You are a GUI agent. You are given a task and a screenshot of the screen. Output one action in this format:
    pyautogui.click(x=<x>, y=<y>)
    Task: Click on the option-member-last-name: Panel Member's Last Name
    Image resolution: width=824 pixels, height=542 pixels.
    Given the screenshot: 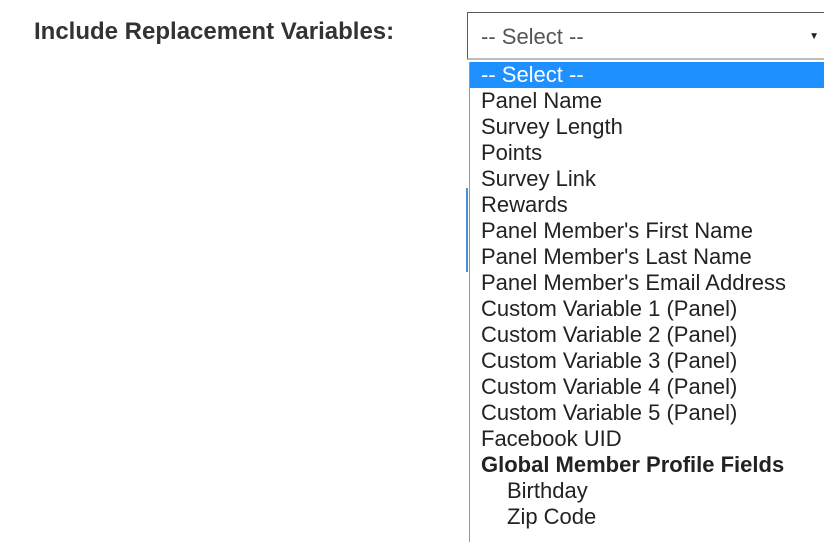 What is the action you would take?
    pyautogui.click(x=647, y=257)
    